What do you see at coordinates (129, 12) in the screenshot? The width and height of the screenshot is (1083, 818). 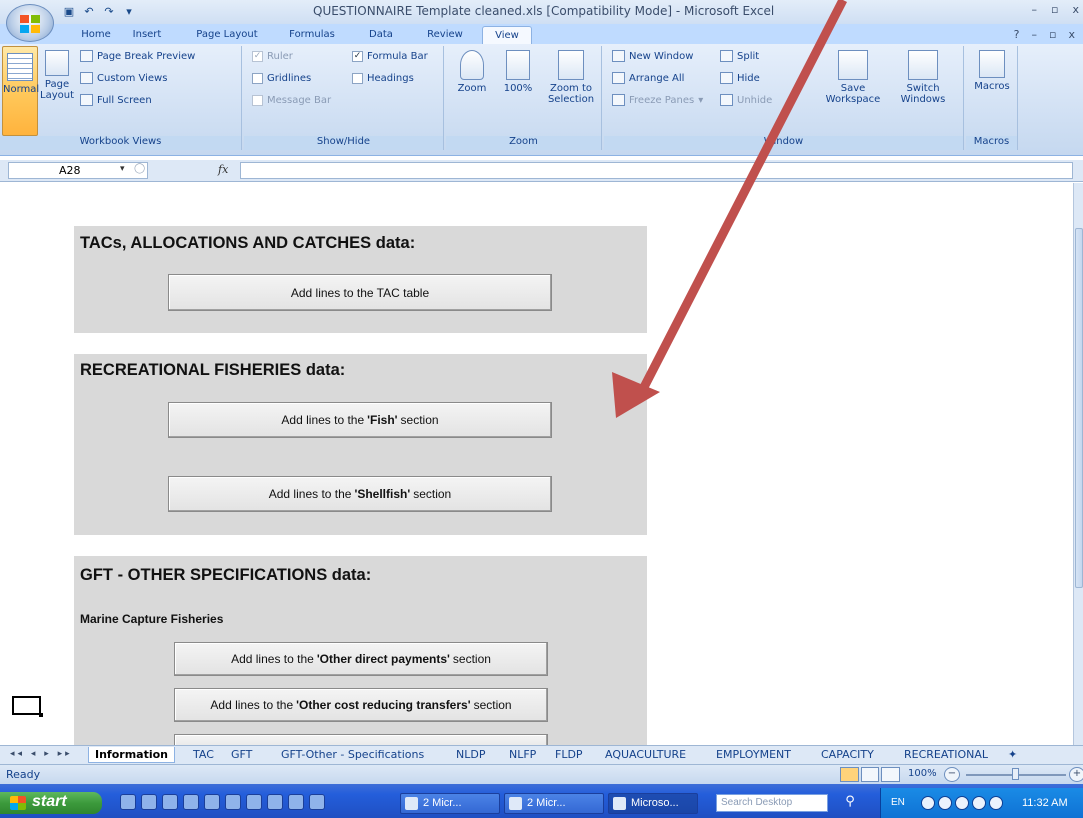 I see `customize-qat-icon: ▾` at bounding box center [129, 12].